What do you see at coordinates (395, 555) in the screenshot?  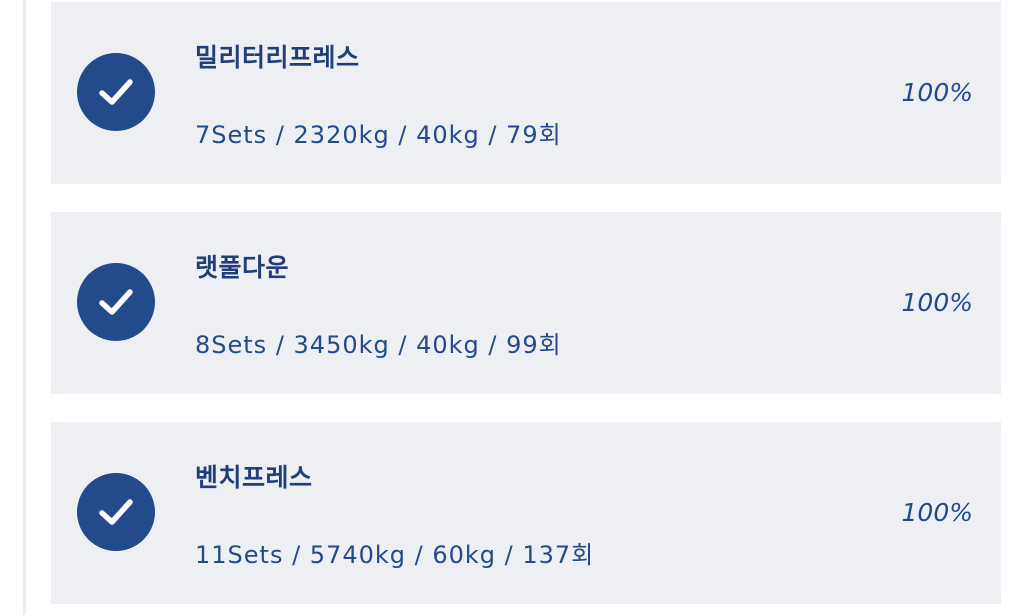 I see `exercise-stats: 11Sets / 5740kg / 60kg / 137회` at bounding box center [395, 555].